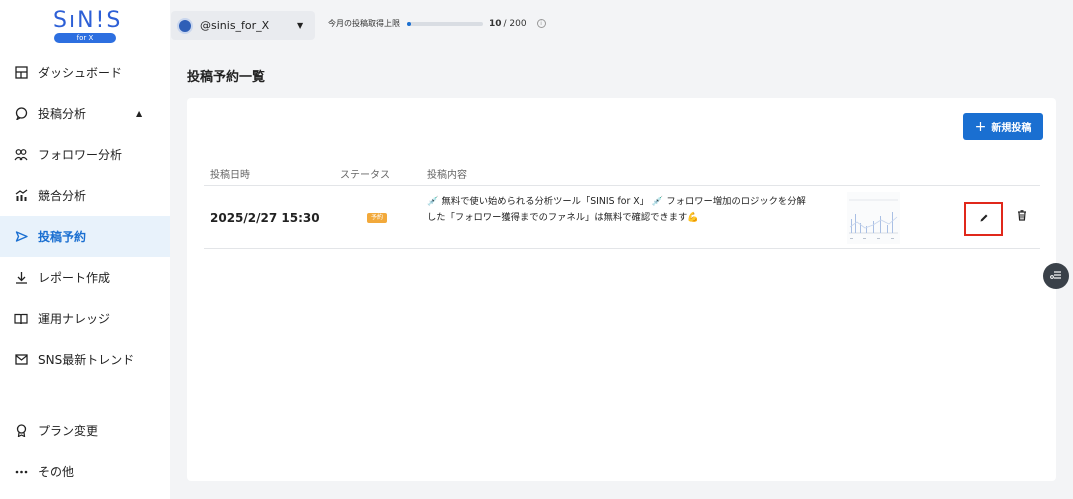  I want to click on chart-icon, so click(21, 196).